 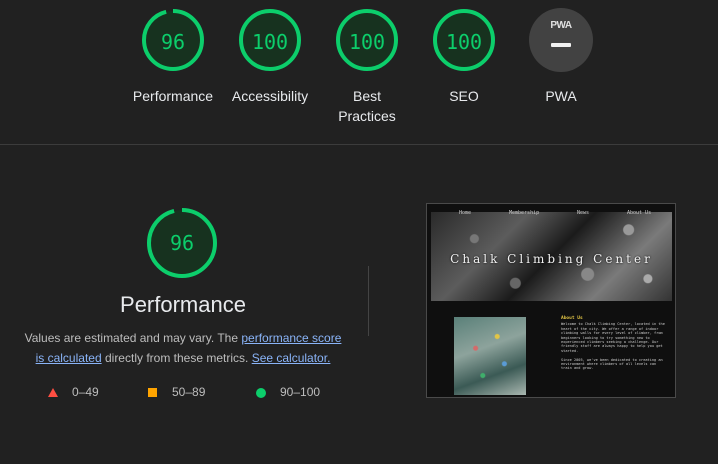 I want to click on calculator-link: See calculator., so click(x=291, y=358).